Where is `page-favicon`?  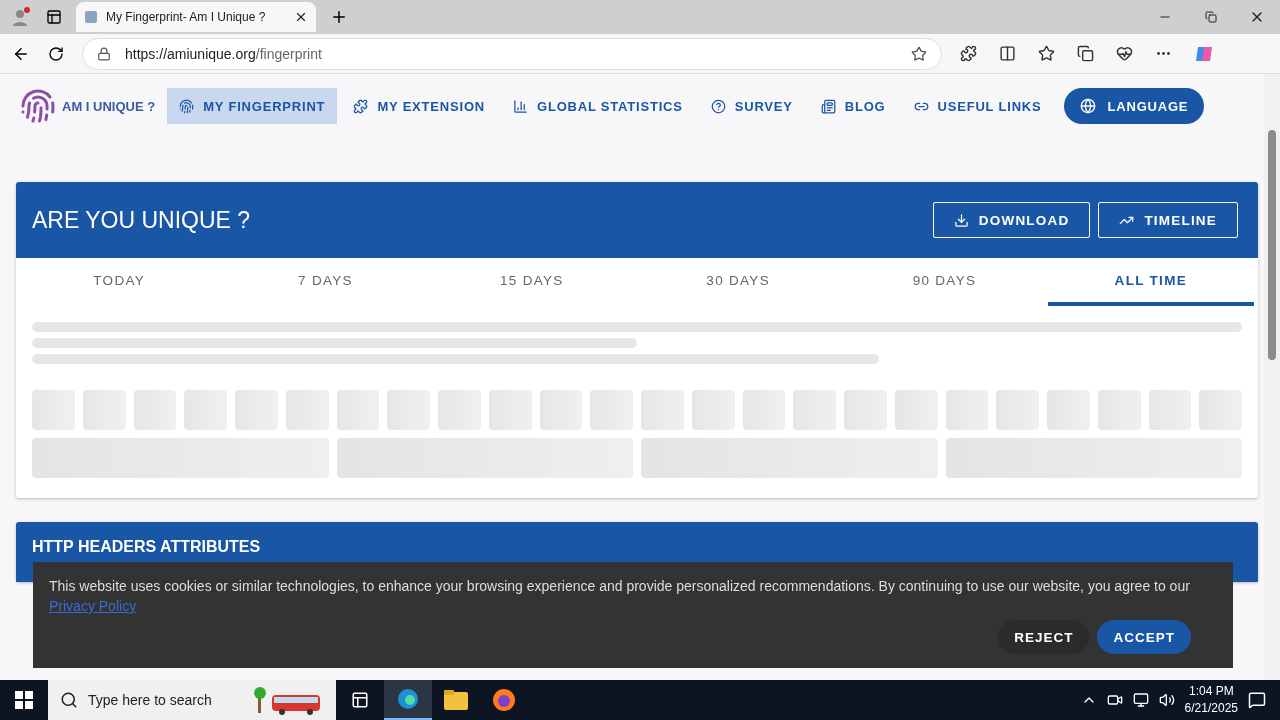 page-favicon is located at coordinates (91, 17).